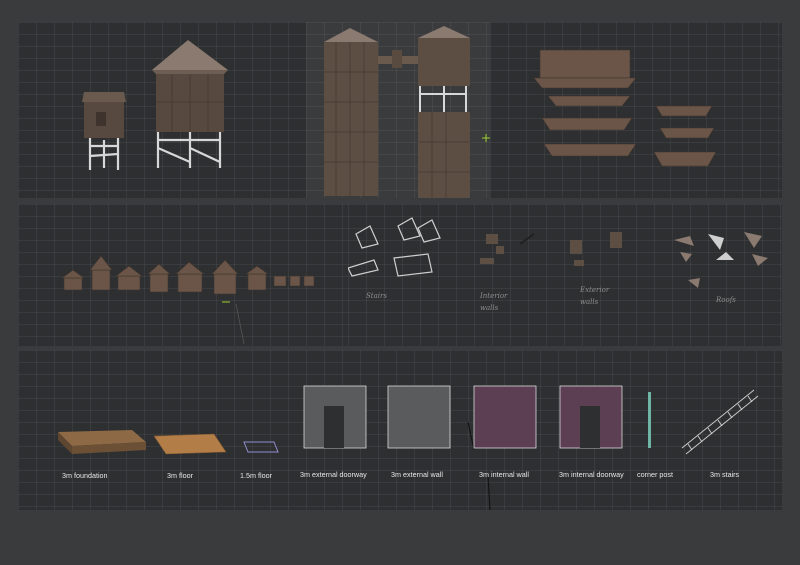 The image size is (800, 565). I want to click on sketch-label-exterior: Exterior walls, so click(595, 296).